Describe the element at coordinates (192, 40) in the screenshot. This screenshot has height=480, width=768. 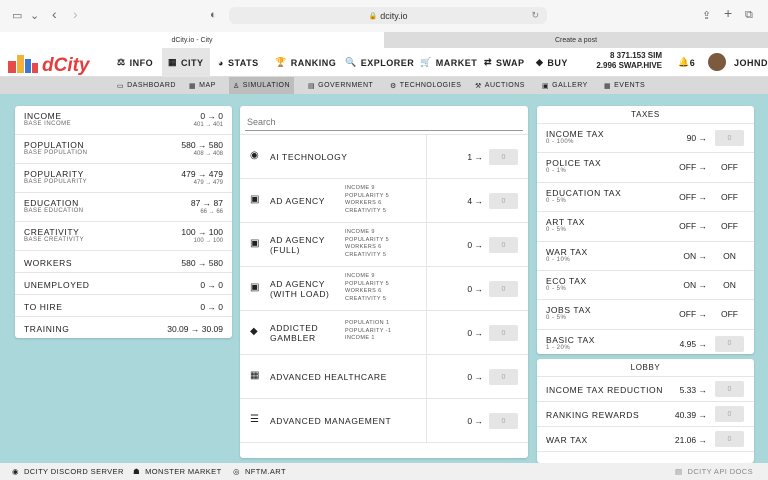
I see `tab-active: dCity.io - City` at that location.